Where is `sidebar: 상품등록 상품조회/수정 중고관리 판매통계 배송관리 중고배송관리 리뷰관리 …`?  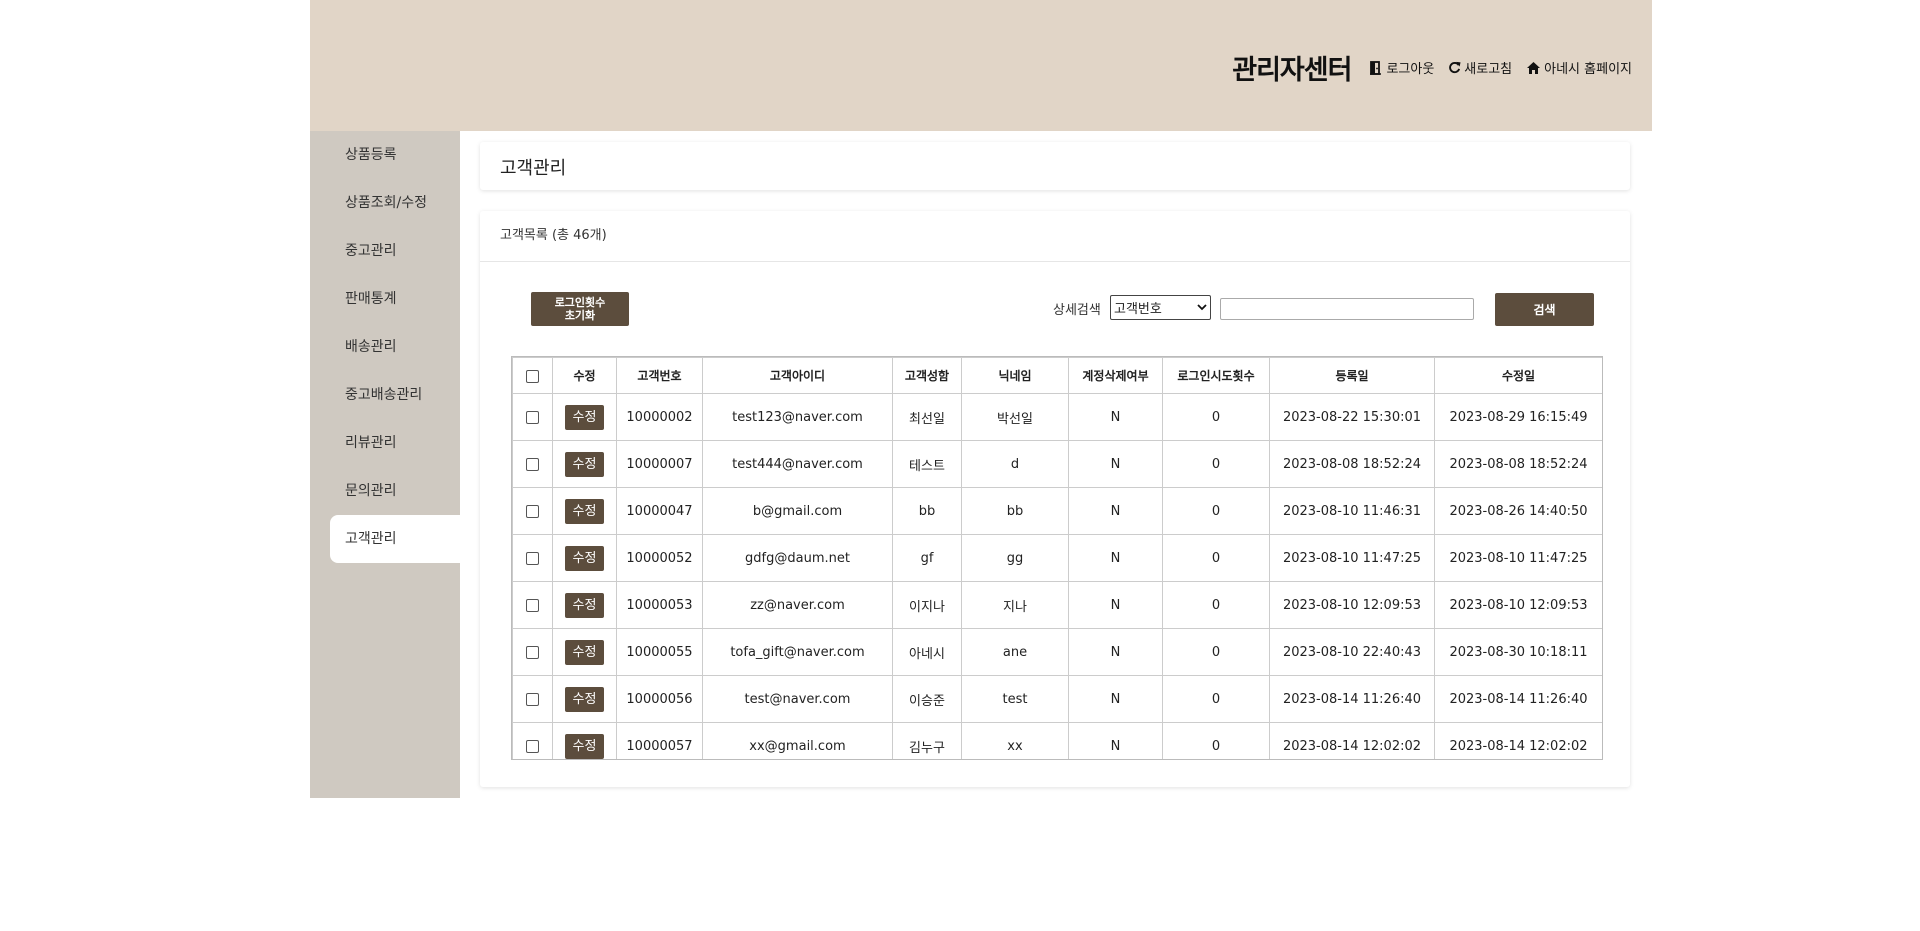 sidebar: 상품등록 상품조회/수정 중고관리 판매통계 배송관리 중고배송관리 리뷰관리 … is located at coordinates (385, 464).